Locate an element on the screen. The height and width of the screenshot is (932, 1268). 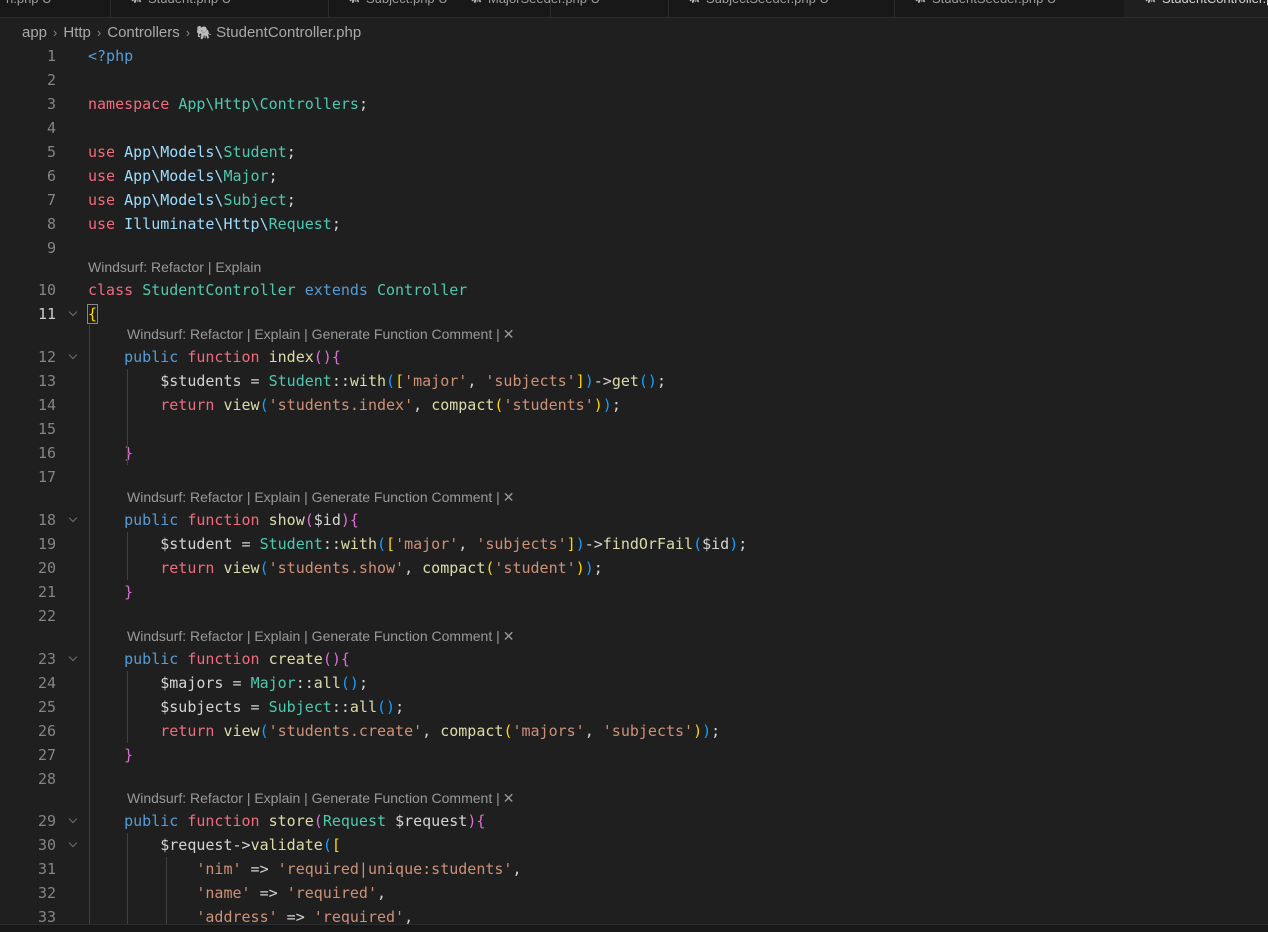
breadcrumb-item-controllers: Controllers is located at coordinates (143, 32).